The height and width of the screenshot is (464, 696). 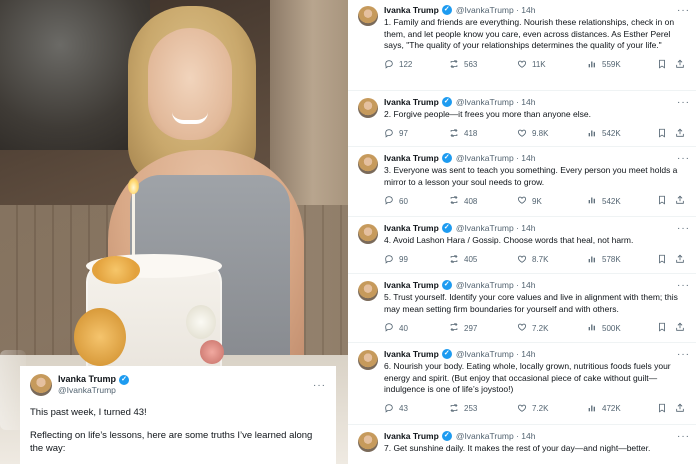 I want to click on views-count: 542K, so click(x=611, y=133).